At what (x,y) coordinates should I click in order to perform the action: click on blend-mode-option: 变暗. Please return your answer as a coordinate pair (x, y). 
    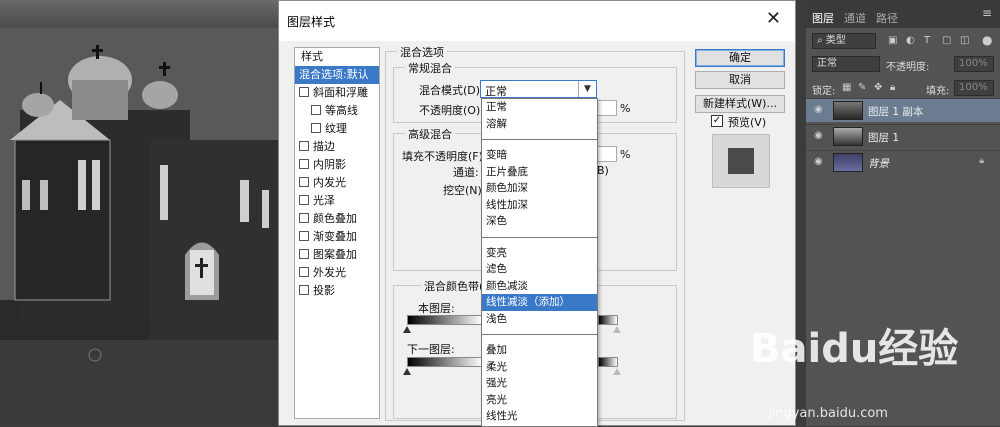
    Looking at the image, I should click on (539, 155).